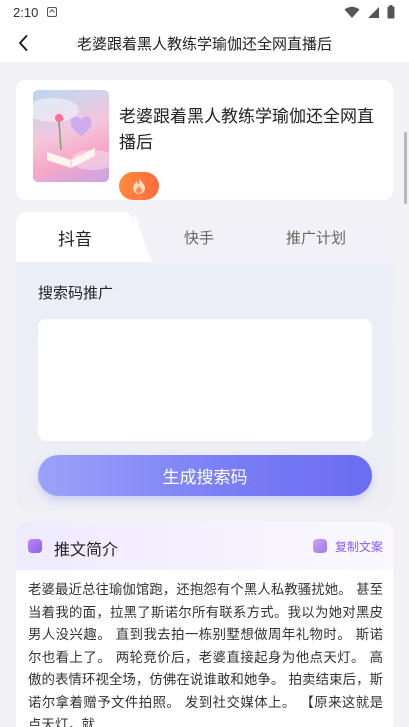 This screenshot has height=727, width=409. I want to click on intro-title: 推文简介, so click(86, 549).